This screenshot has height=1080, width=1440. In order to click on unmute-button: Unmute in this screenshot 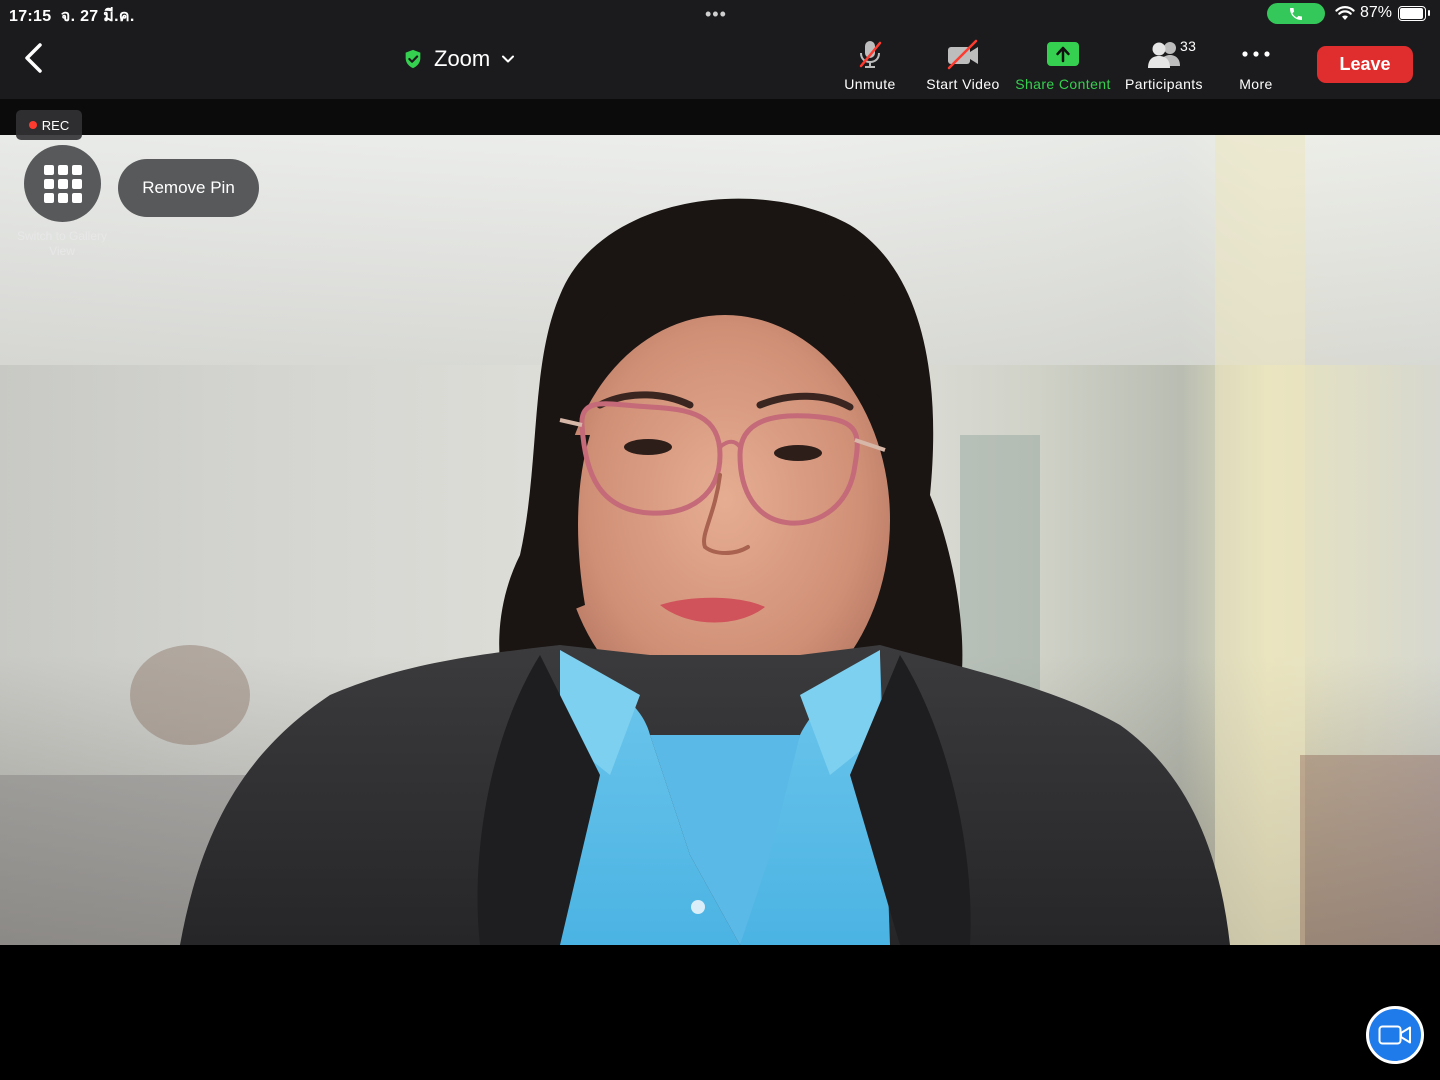, I will do `click(870, 65)`.